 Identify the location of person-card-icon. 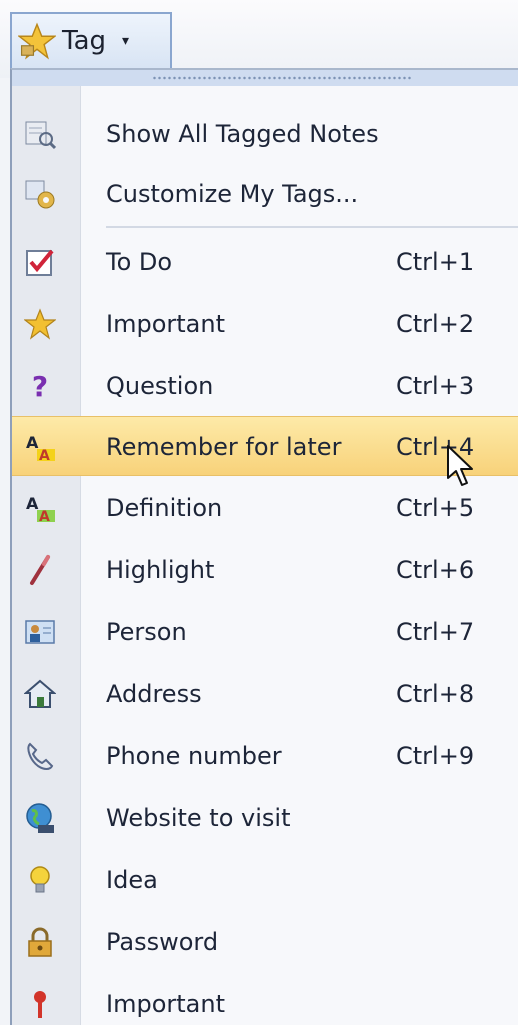
(40, 632).